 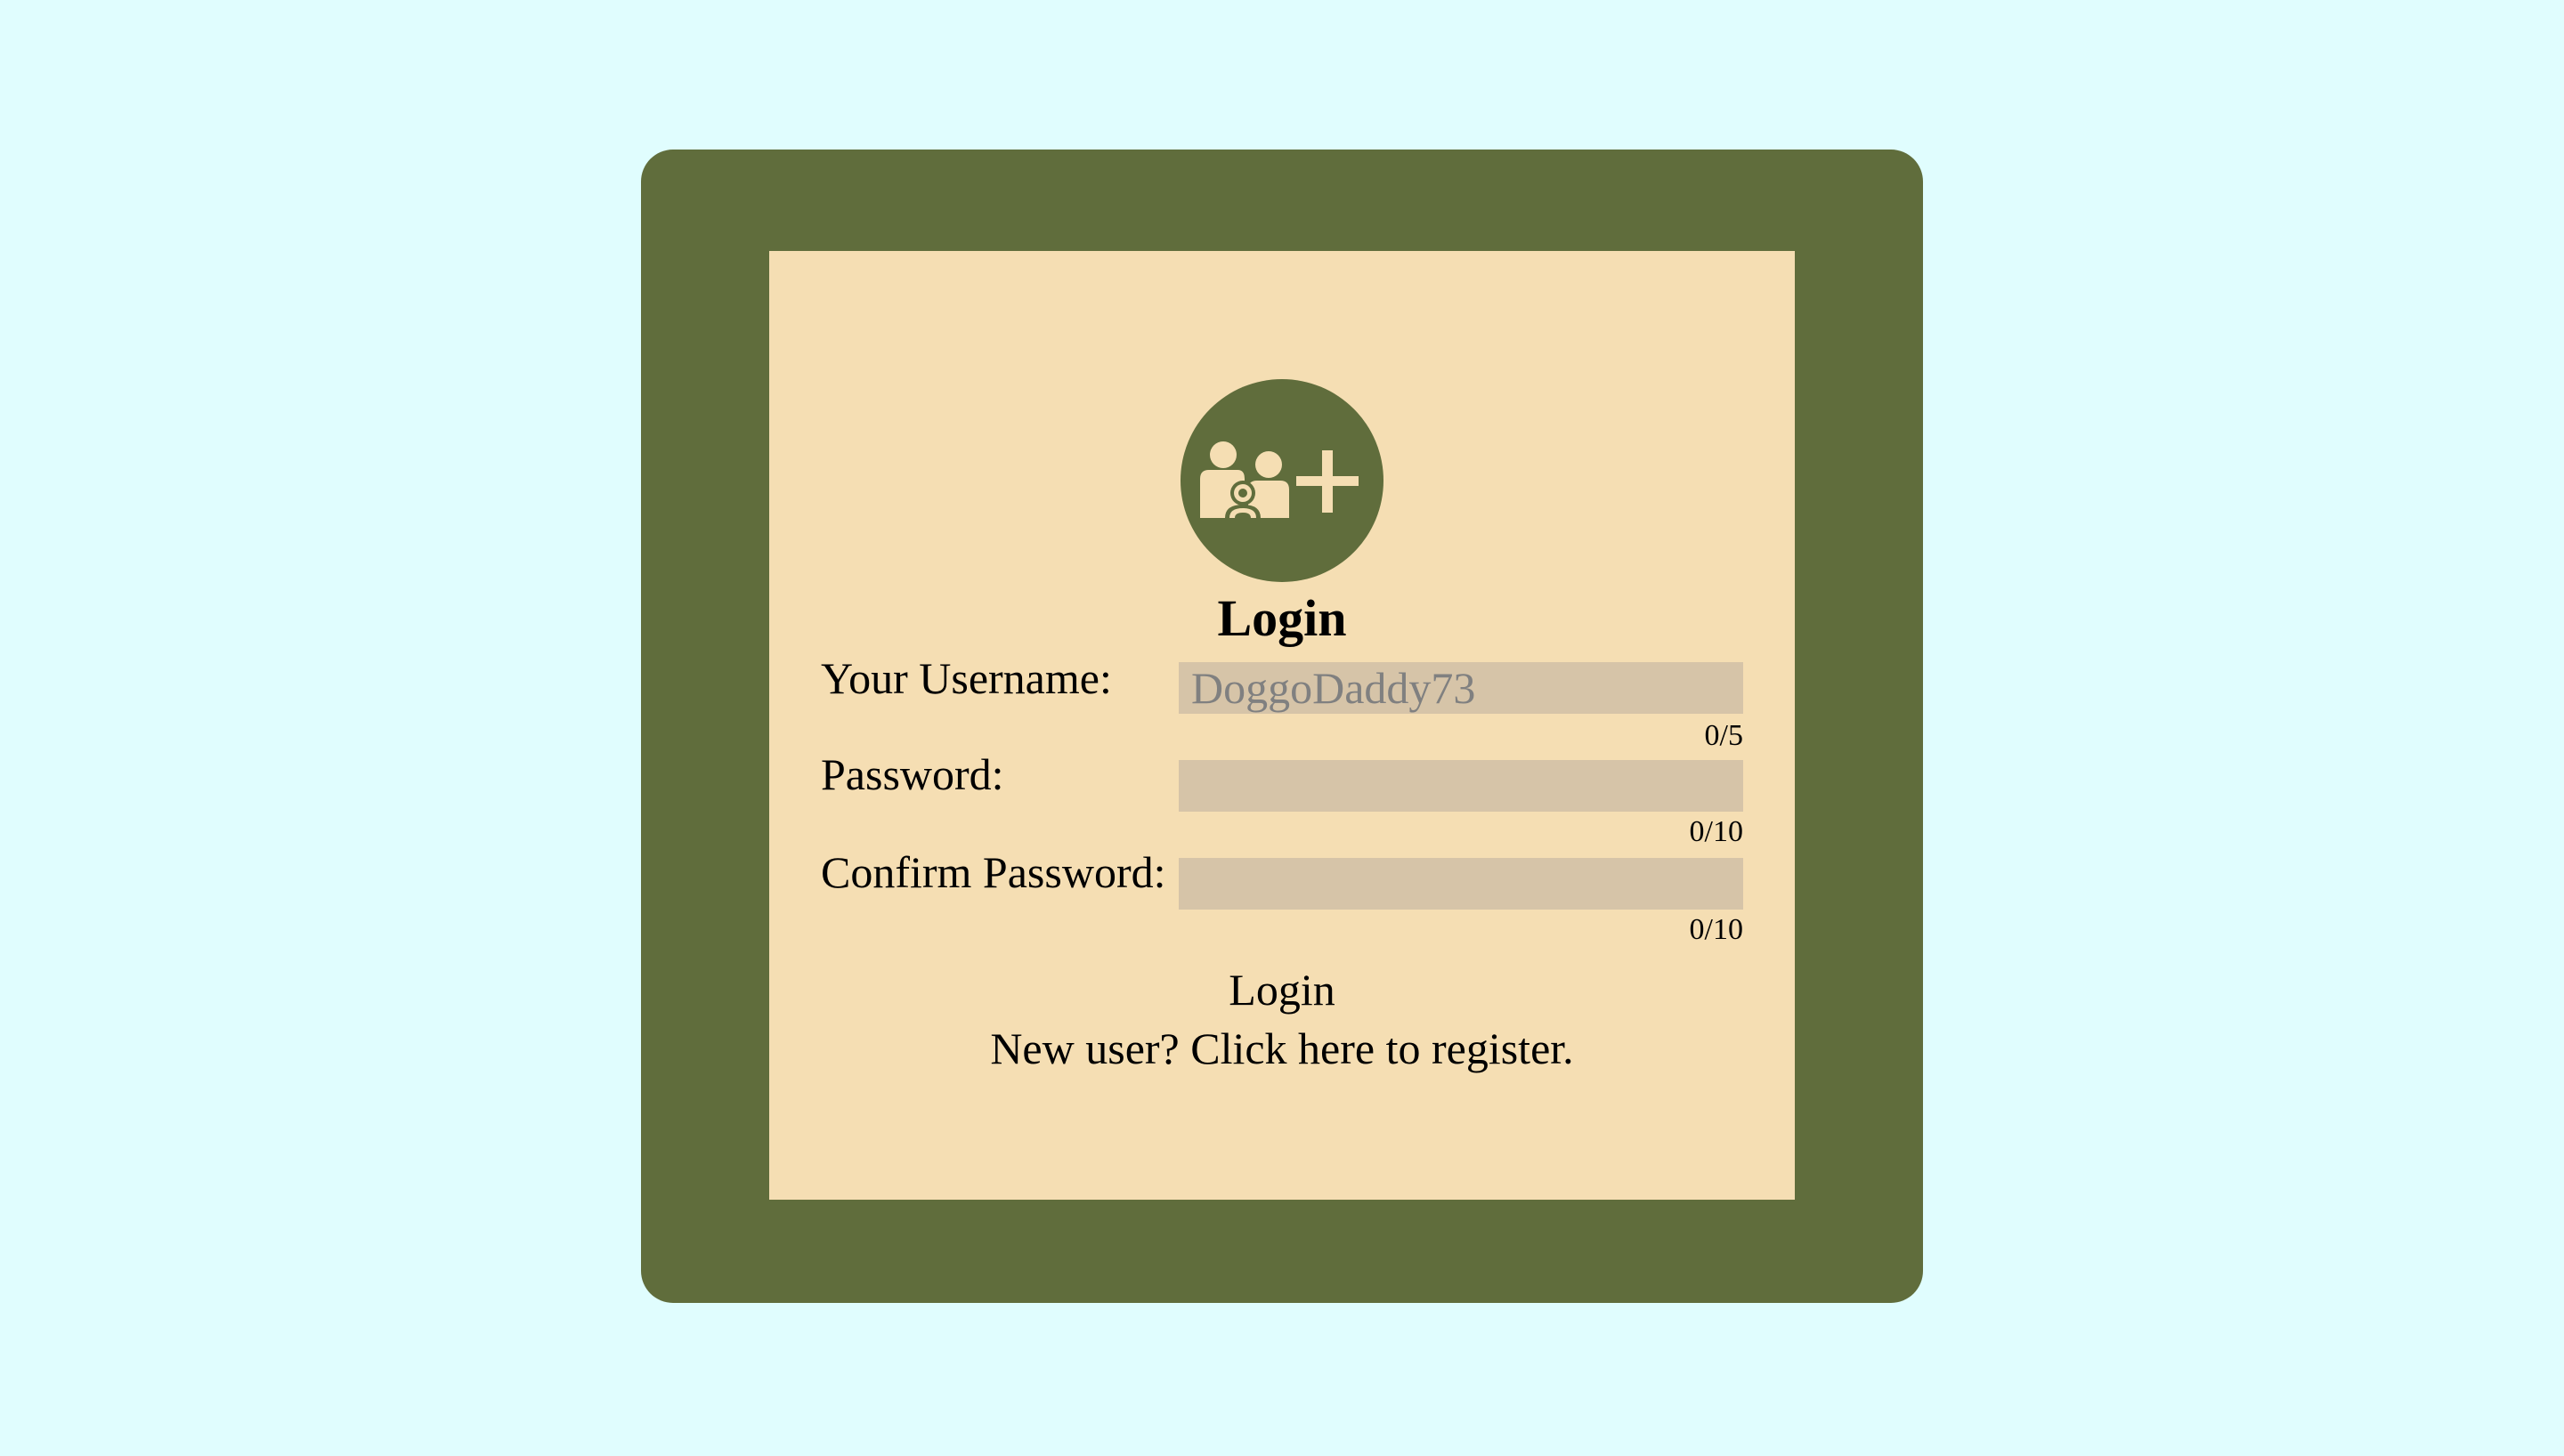 I want to click on username-label: Your Username:, so click(x=966, y=678).